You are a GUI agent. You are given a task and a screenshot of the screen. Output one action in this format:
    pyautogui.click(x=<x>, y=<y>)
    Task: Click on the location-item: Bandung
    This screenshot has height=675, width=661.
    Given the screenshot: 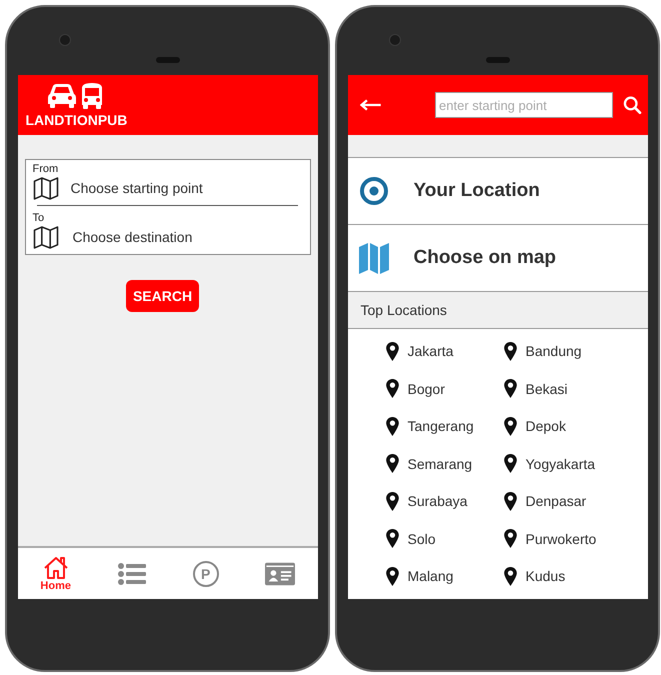 What is the action you would take?
    pyautogui.click(x=554, y=351)
    